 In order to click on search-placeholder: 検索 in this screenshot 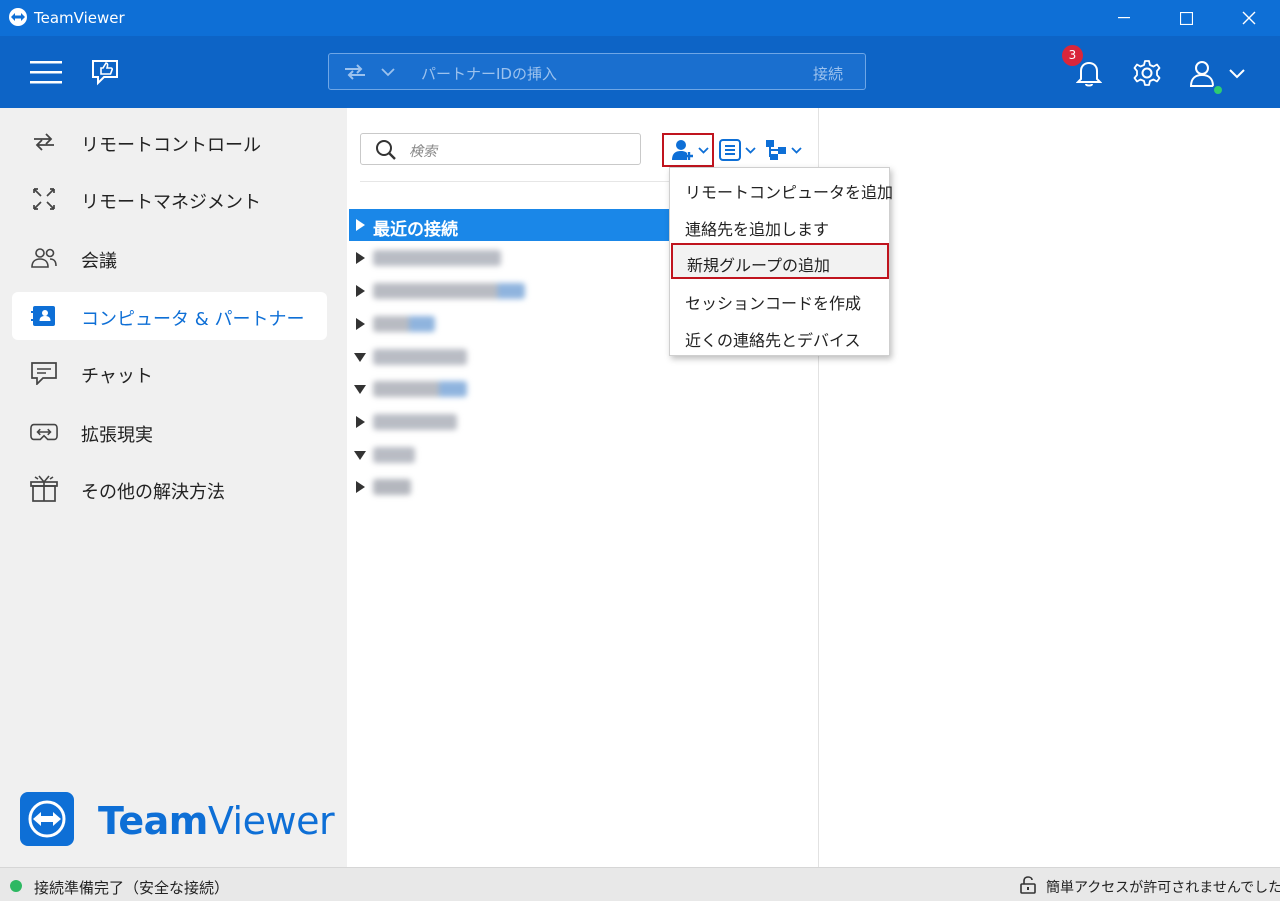, I will do `click(423, 152)`.